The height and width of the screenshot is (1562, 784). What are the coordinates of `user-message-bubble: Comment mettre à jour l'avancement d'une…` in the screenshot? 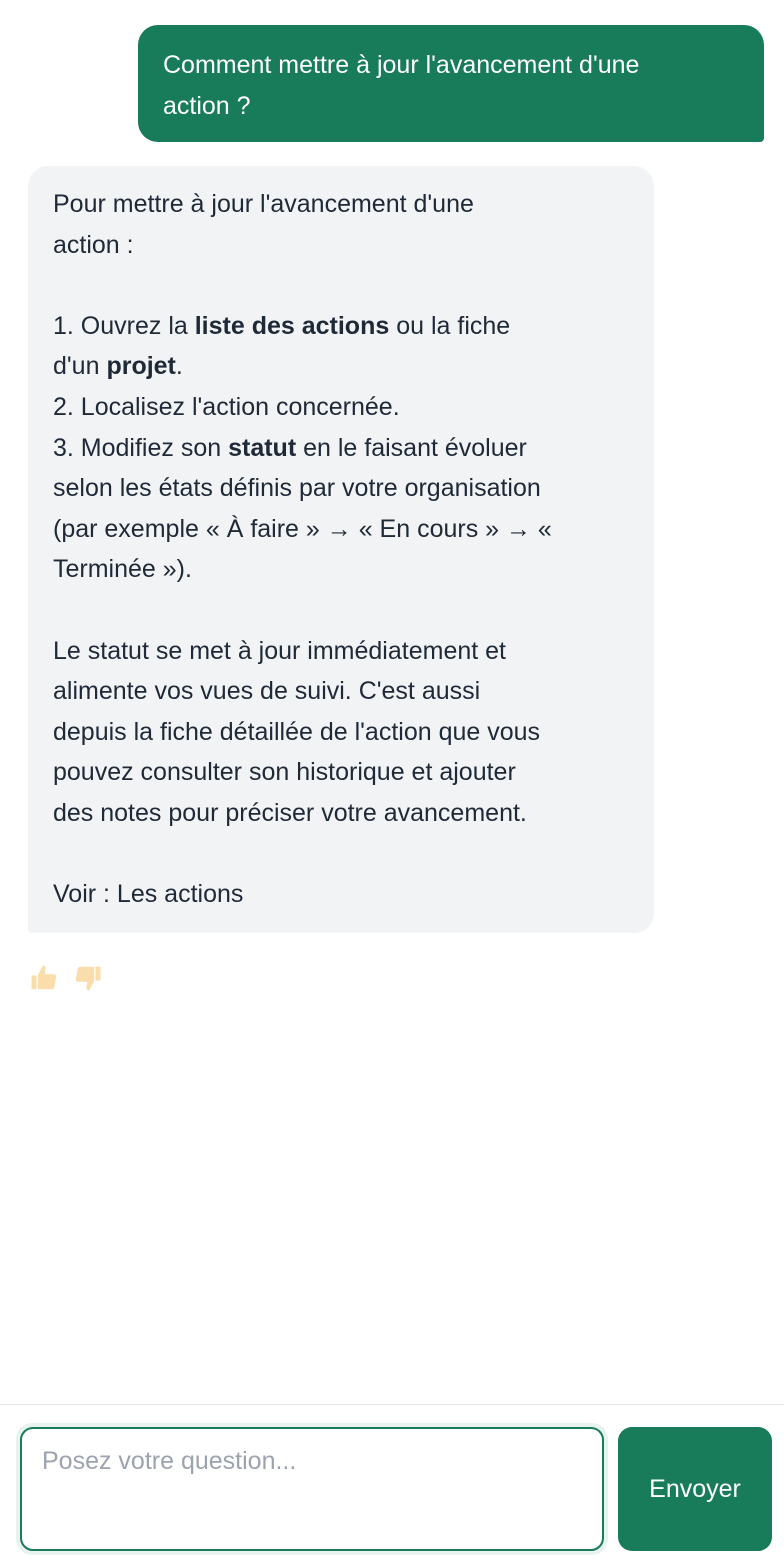 It's located at (451, 83).